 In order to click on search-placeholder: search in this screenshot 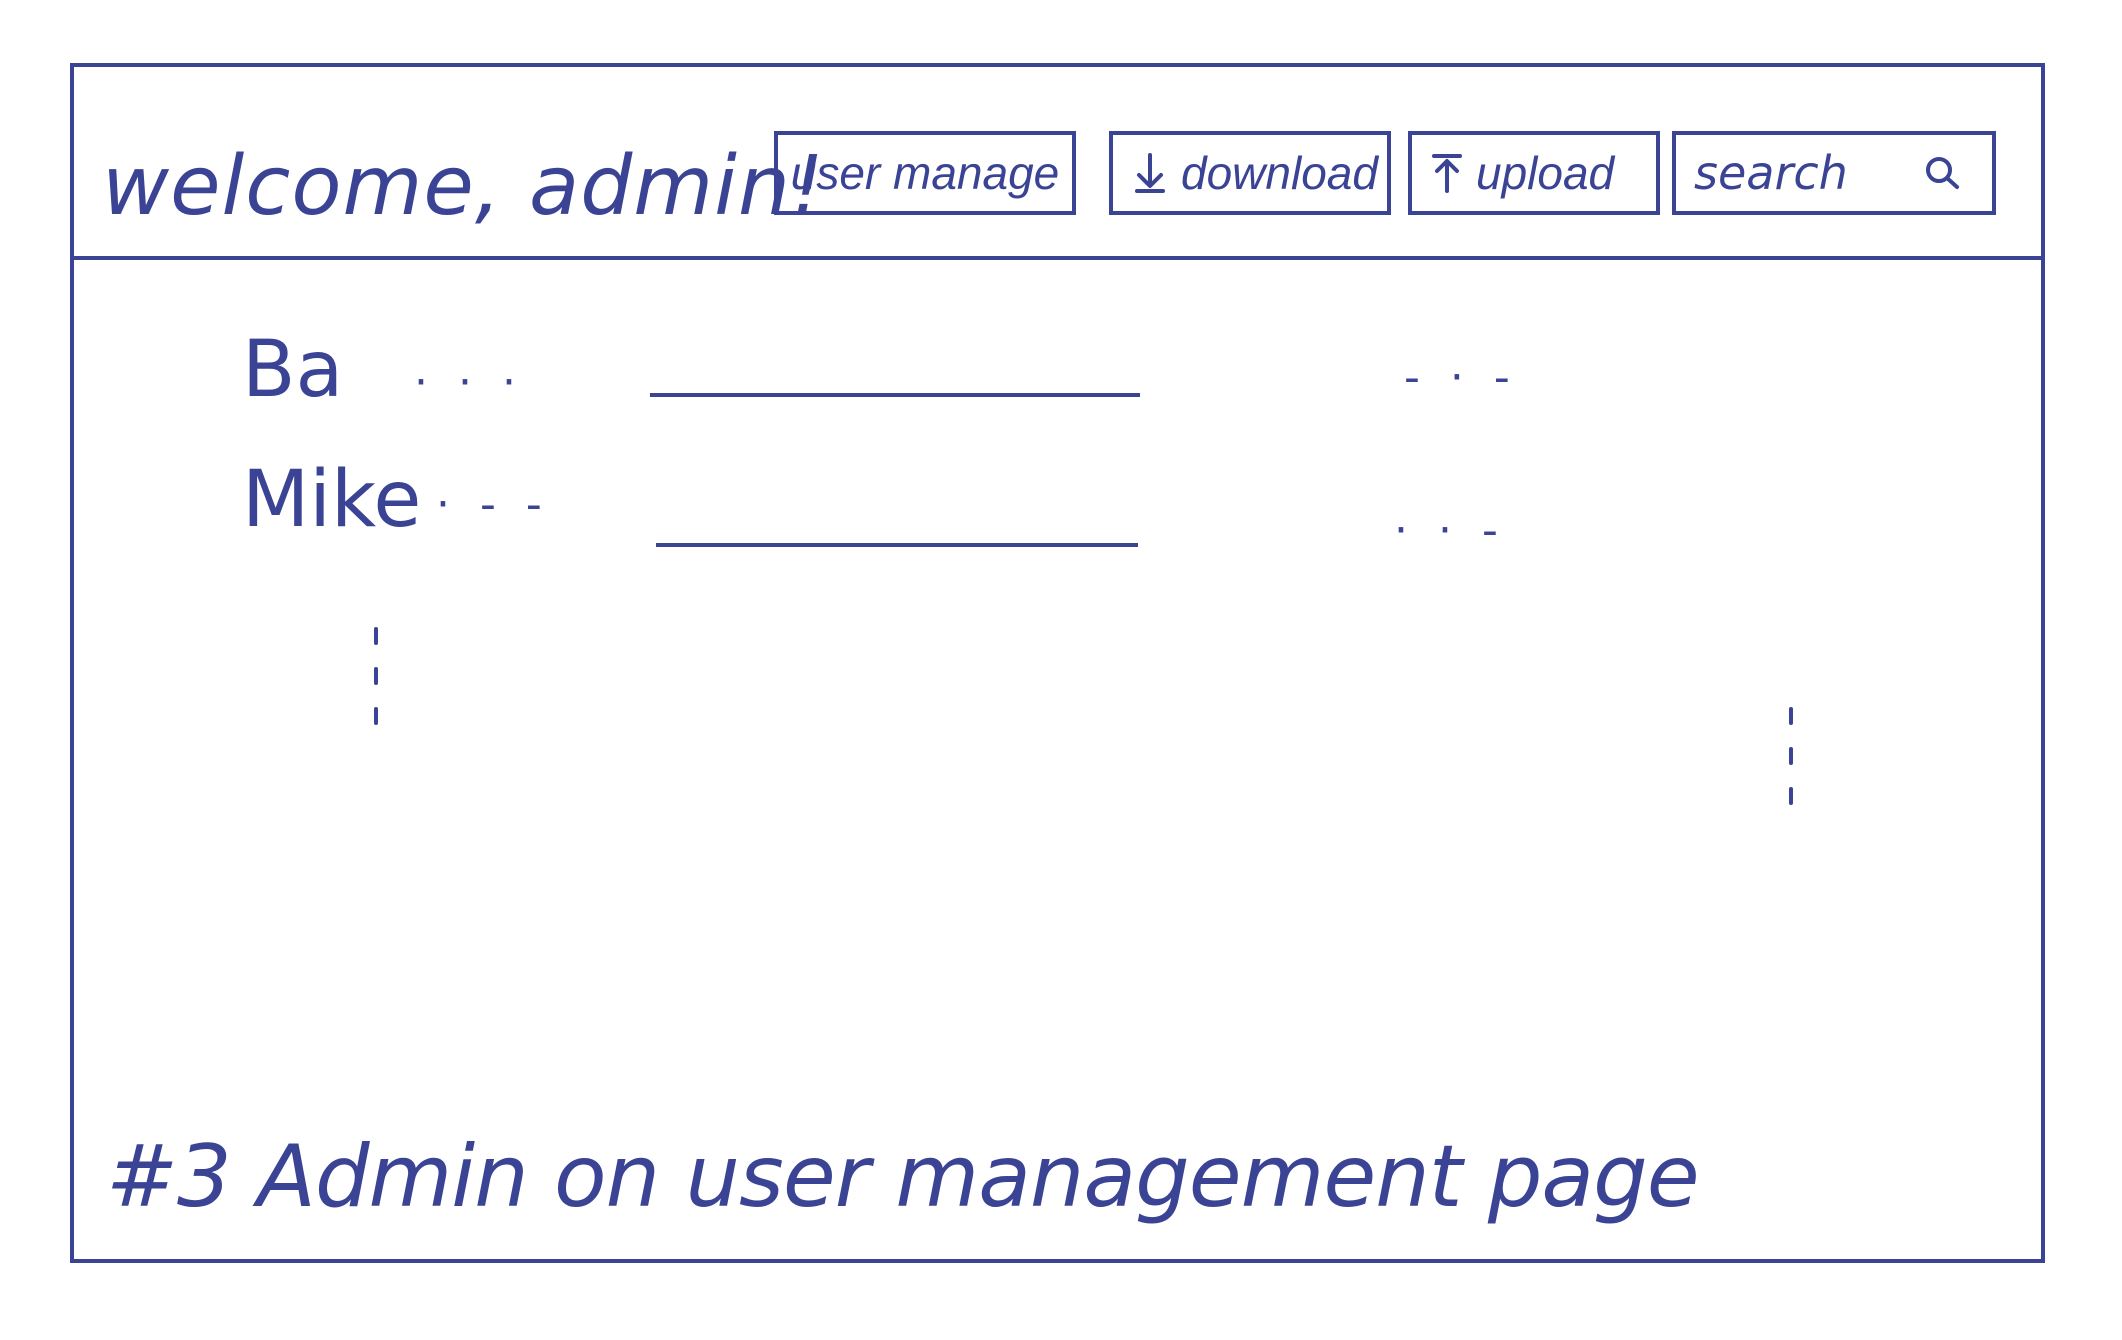, I will do `click(1771, 173)`.